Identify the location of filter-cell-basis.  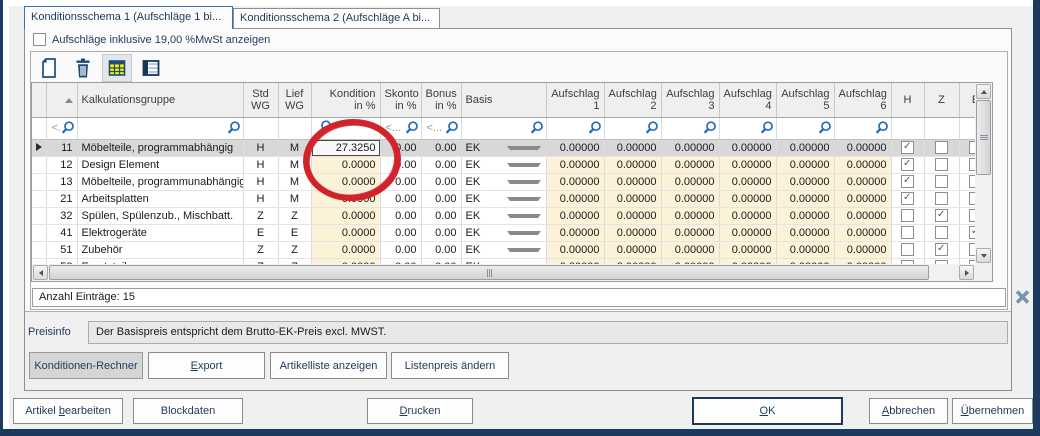
(504, 128).